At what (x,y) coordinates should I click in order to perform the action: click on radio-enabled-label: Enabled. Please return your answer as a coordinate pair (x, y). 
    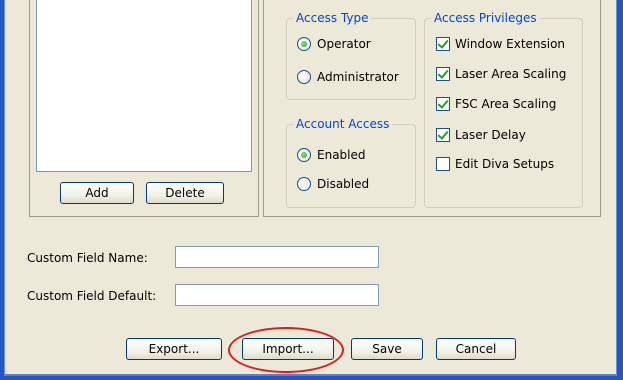
    Looking at the image, I should click on (341, 155).